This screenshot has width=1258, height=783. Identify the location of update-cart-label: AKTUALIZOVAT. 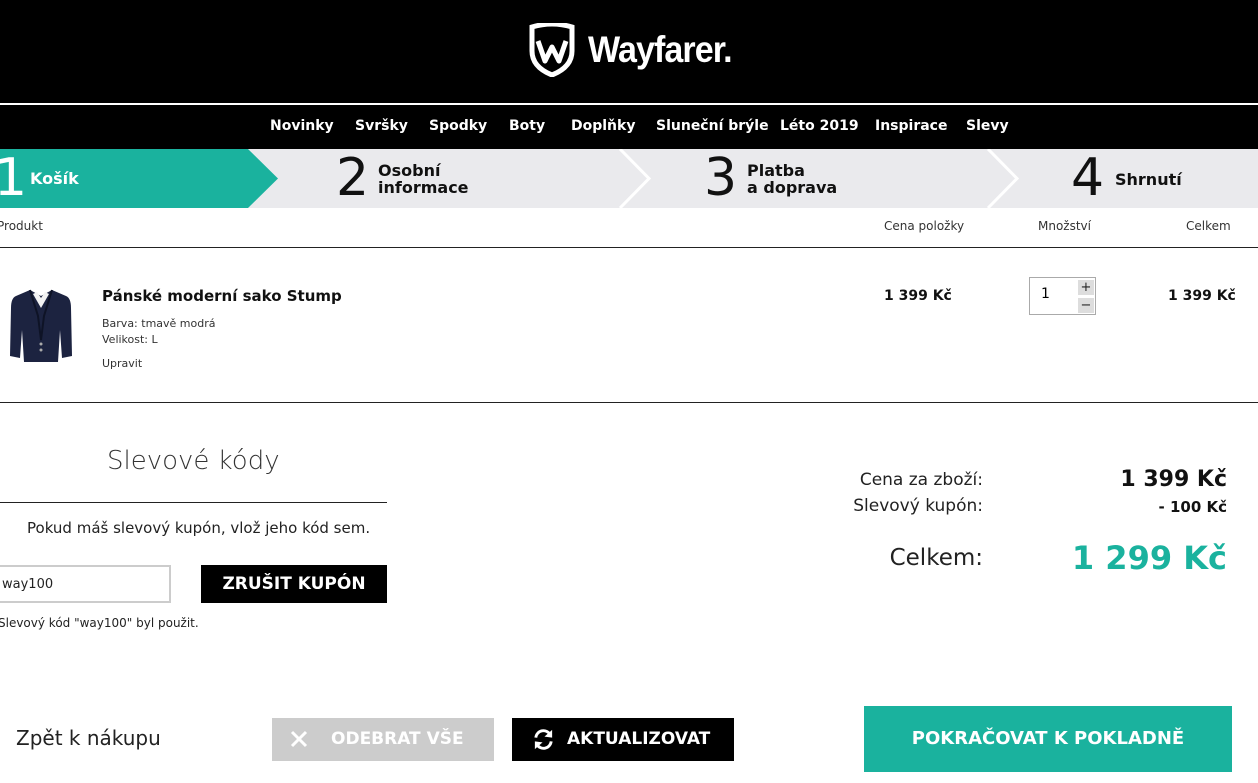
(639, 739).